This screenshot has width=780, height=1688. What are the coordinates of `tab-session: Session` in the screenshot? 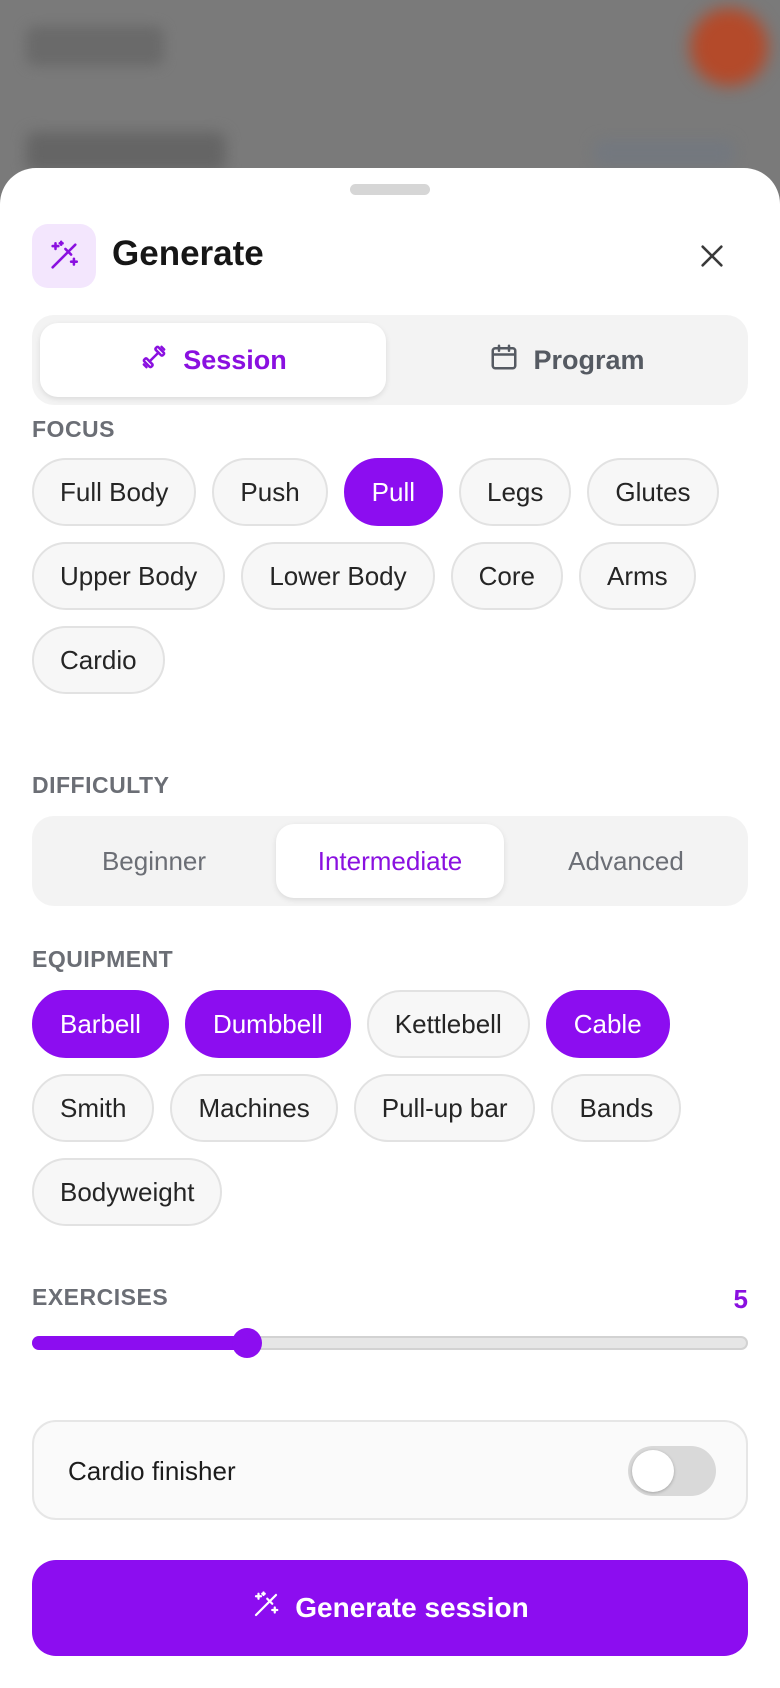 It's located at (213, 360).